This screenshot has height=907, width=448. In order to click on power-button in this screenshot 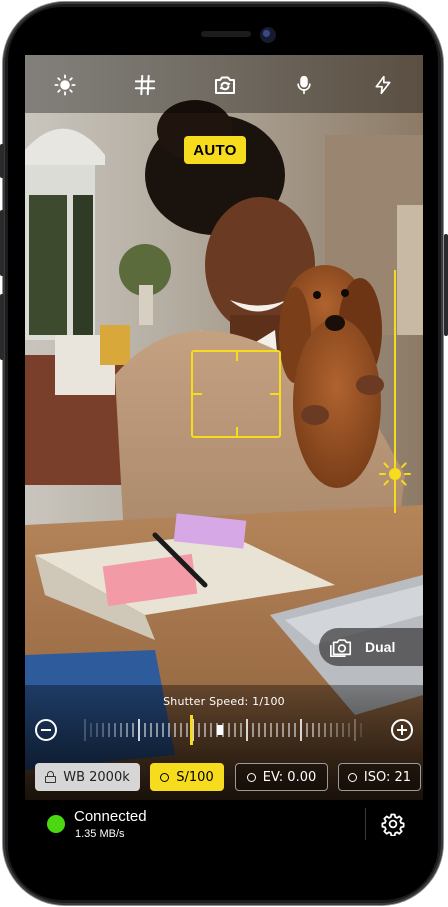, I will do `click(446, 285)`.